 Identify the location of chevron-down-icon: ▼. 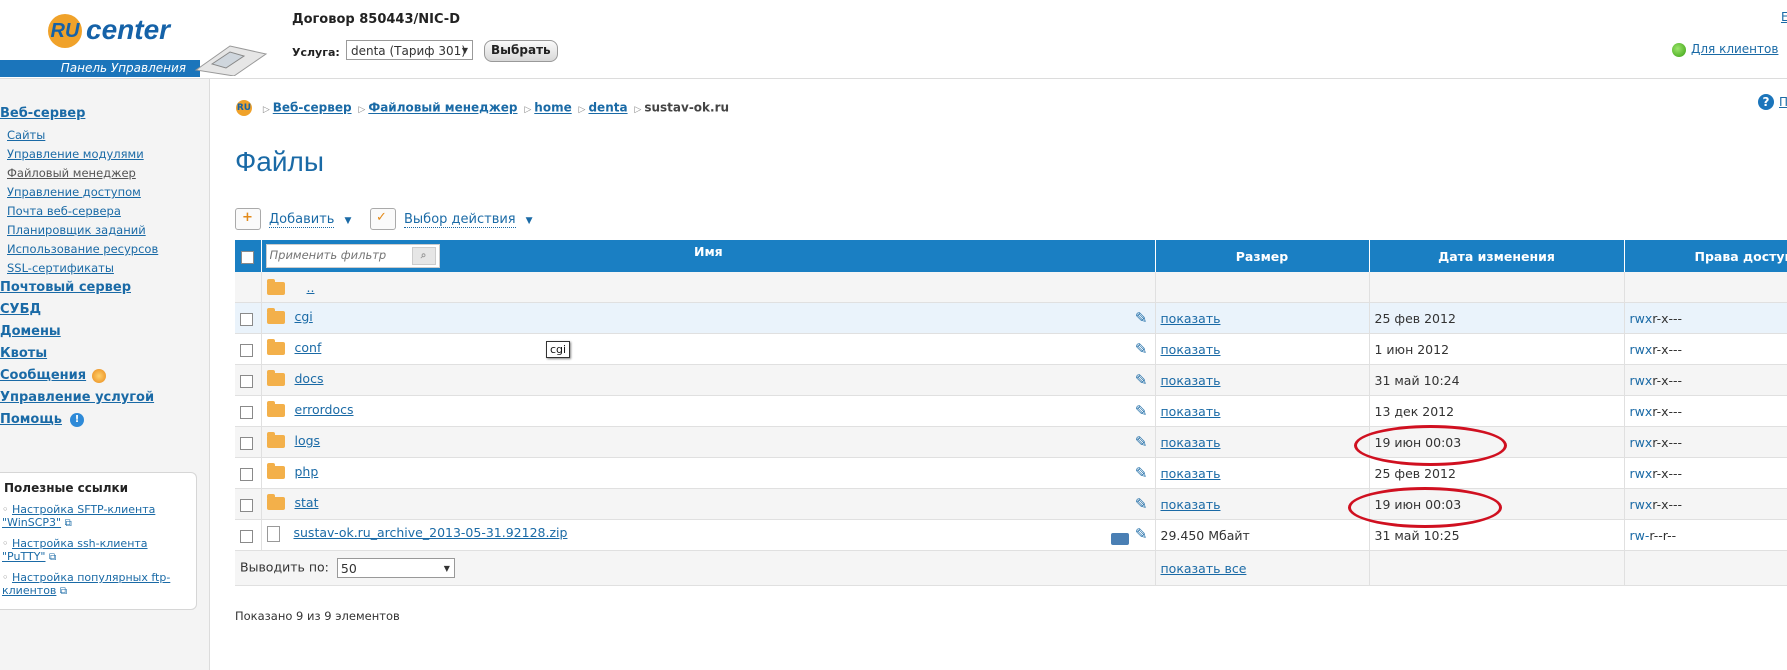
(446, 568).